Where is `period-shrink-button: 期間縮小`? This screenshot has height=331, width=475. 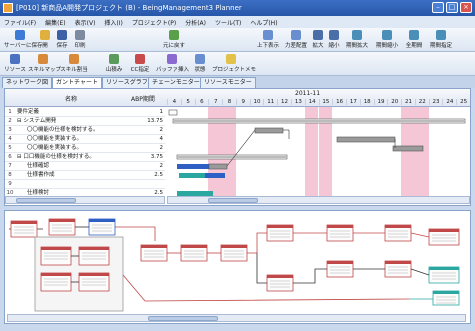
period-shrink-button: 期間縮小 is located at coordinates (387, 40).